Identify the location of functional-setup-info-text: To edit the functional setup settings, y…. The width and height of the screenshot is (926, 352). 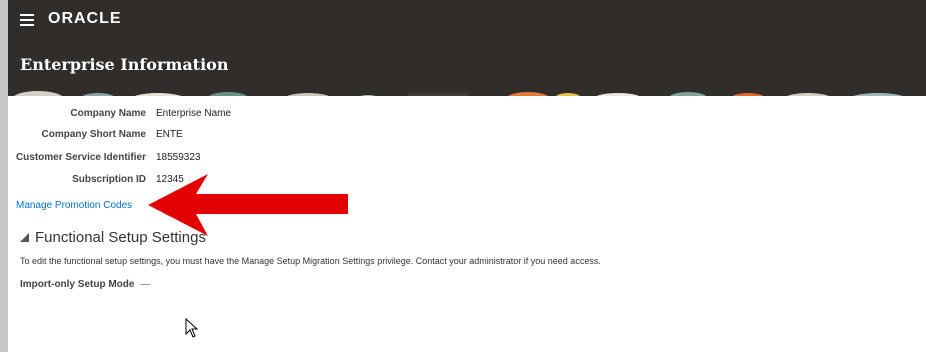
(310, 261).